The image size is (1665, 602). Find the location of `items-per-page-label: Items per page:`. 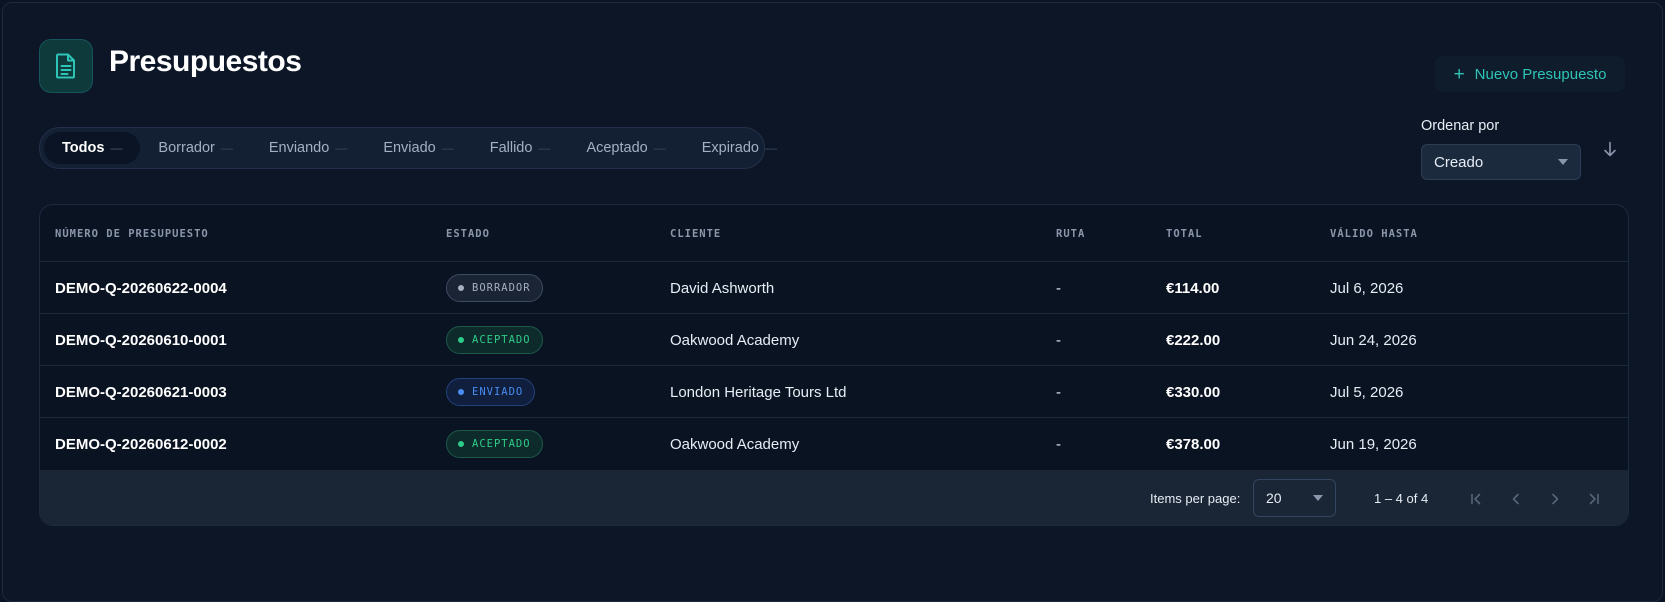

items-per-page-label: Items per page: is located at coordinates (1195, 498).